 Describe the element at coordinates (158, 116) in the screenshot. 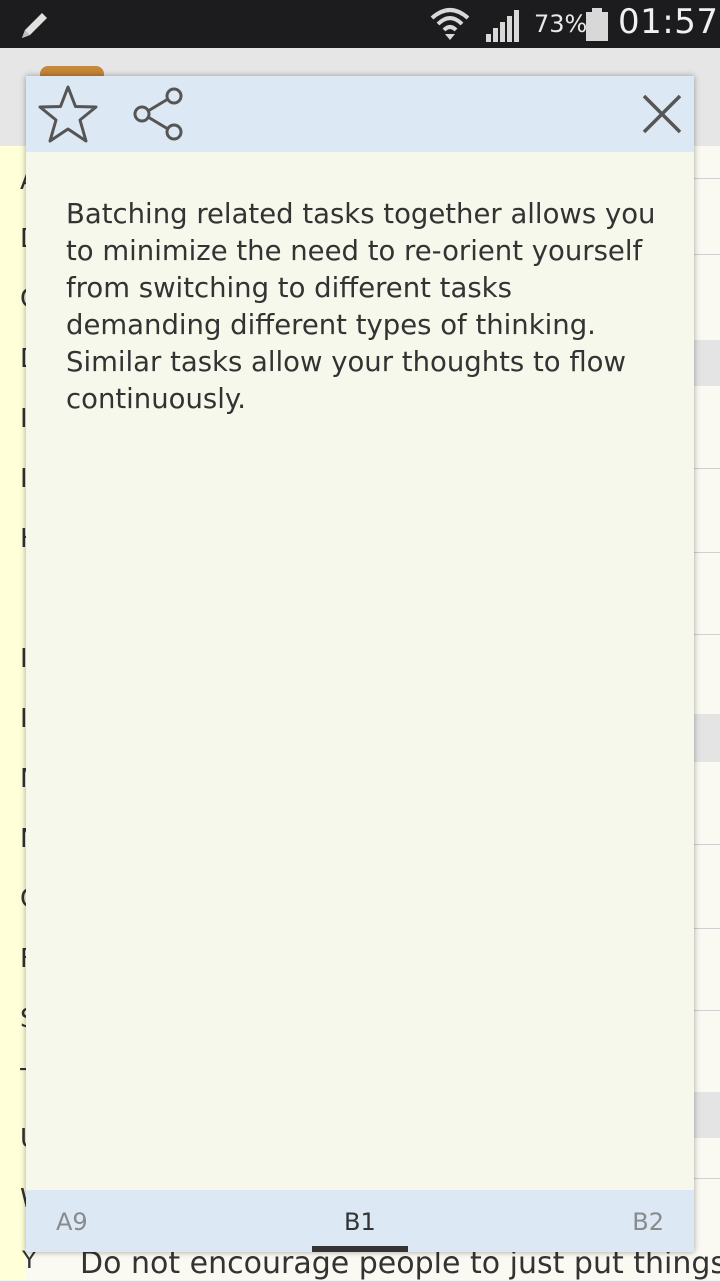

I see `share-icon` at that location.